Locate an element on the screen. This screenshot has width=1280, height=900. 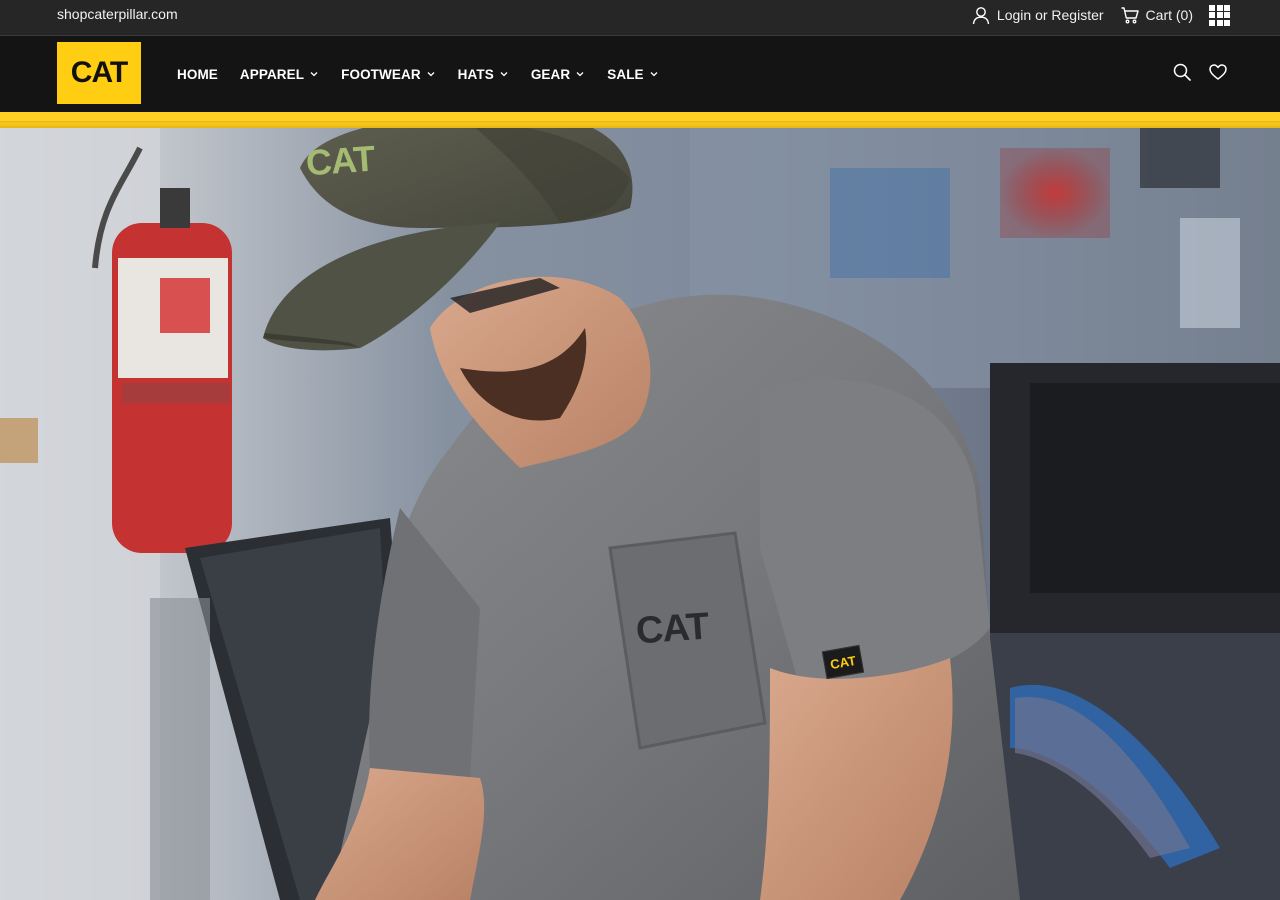
nav-item-gear: GEAR is located at coordinates (558, 74).